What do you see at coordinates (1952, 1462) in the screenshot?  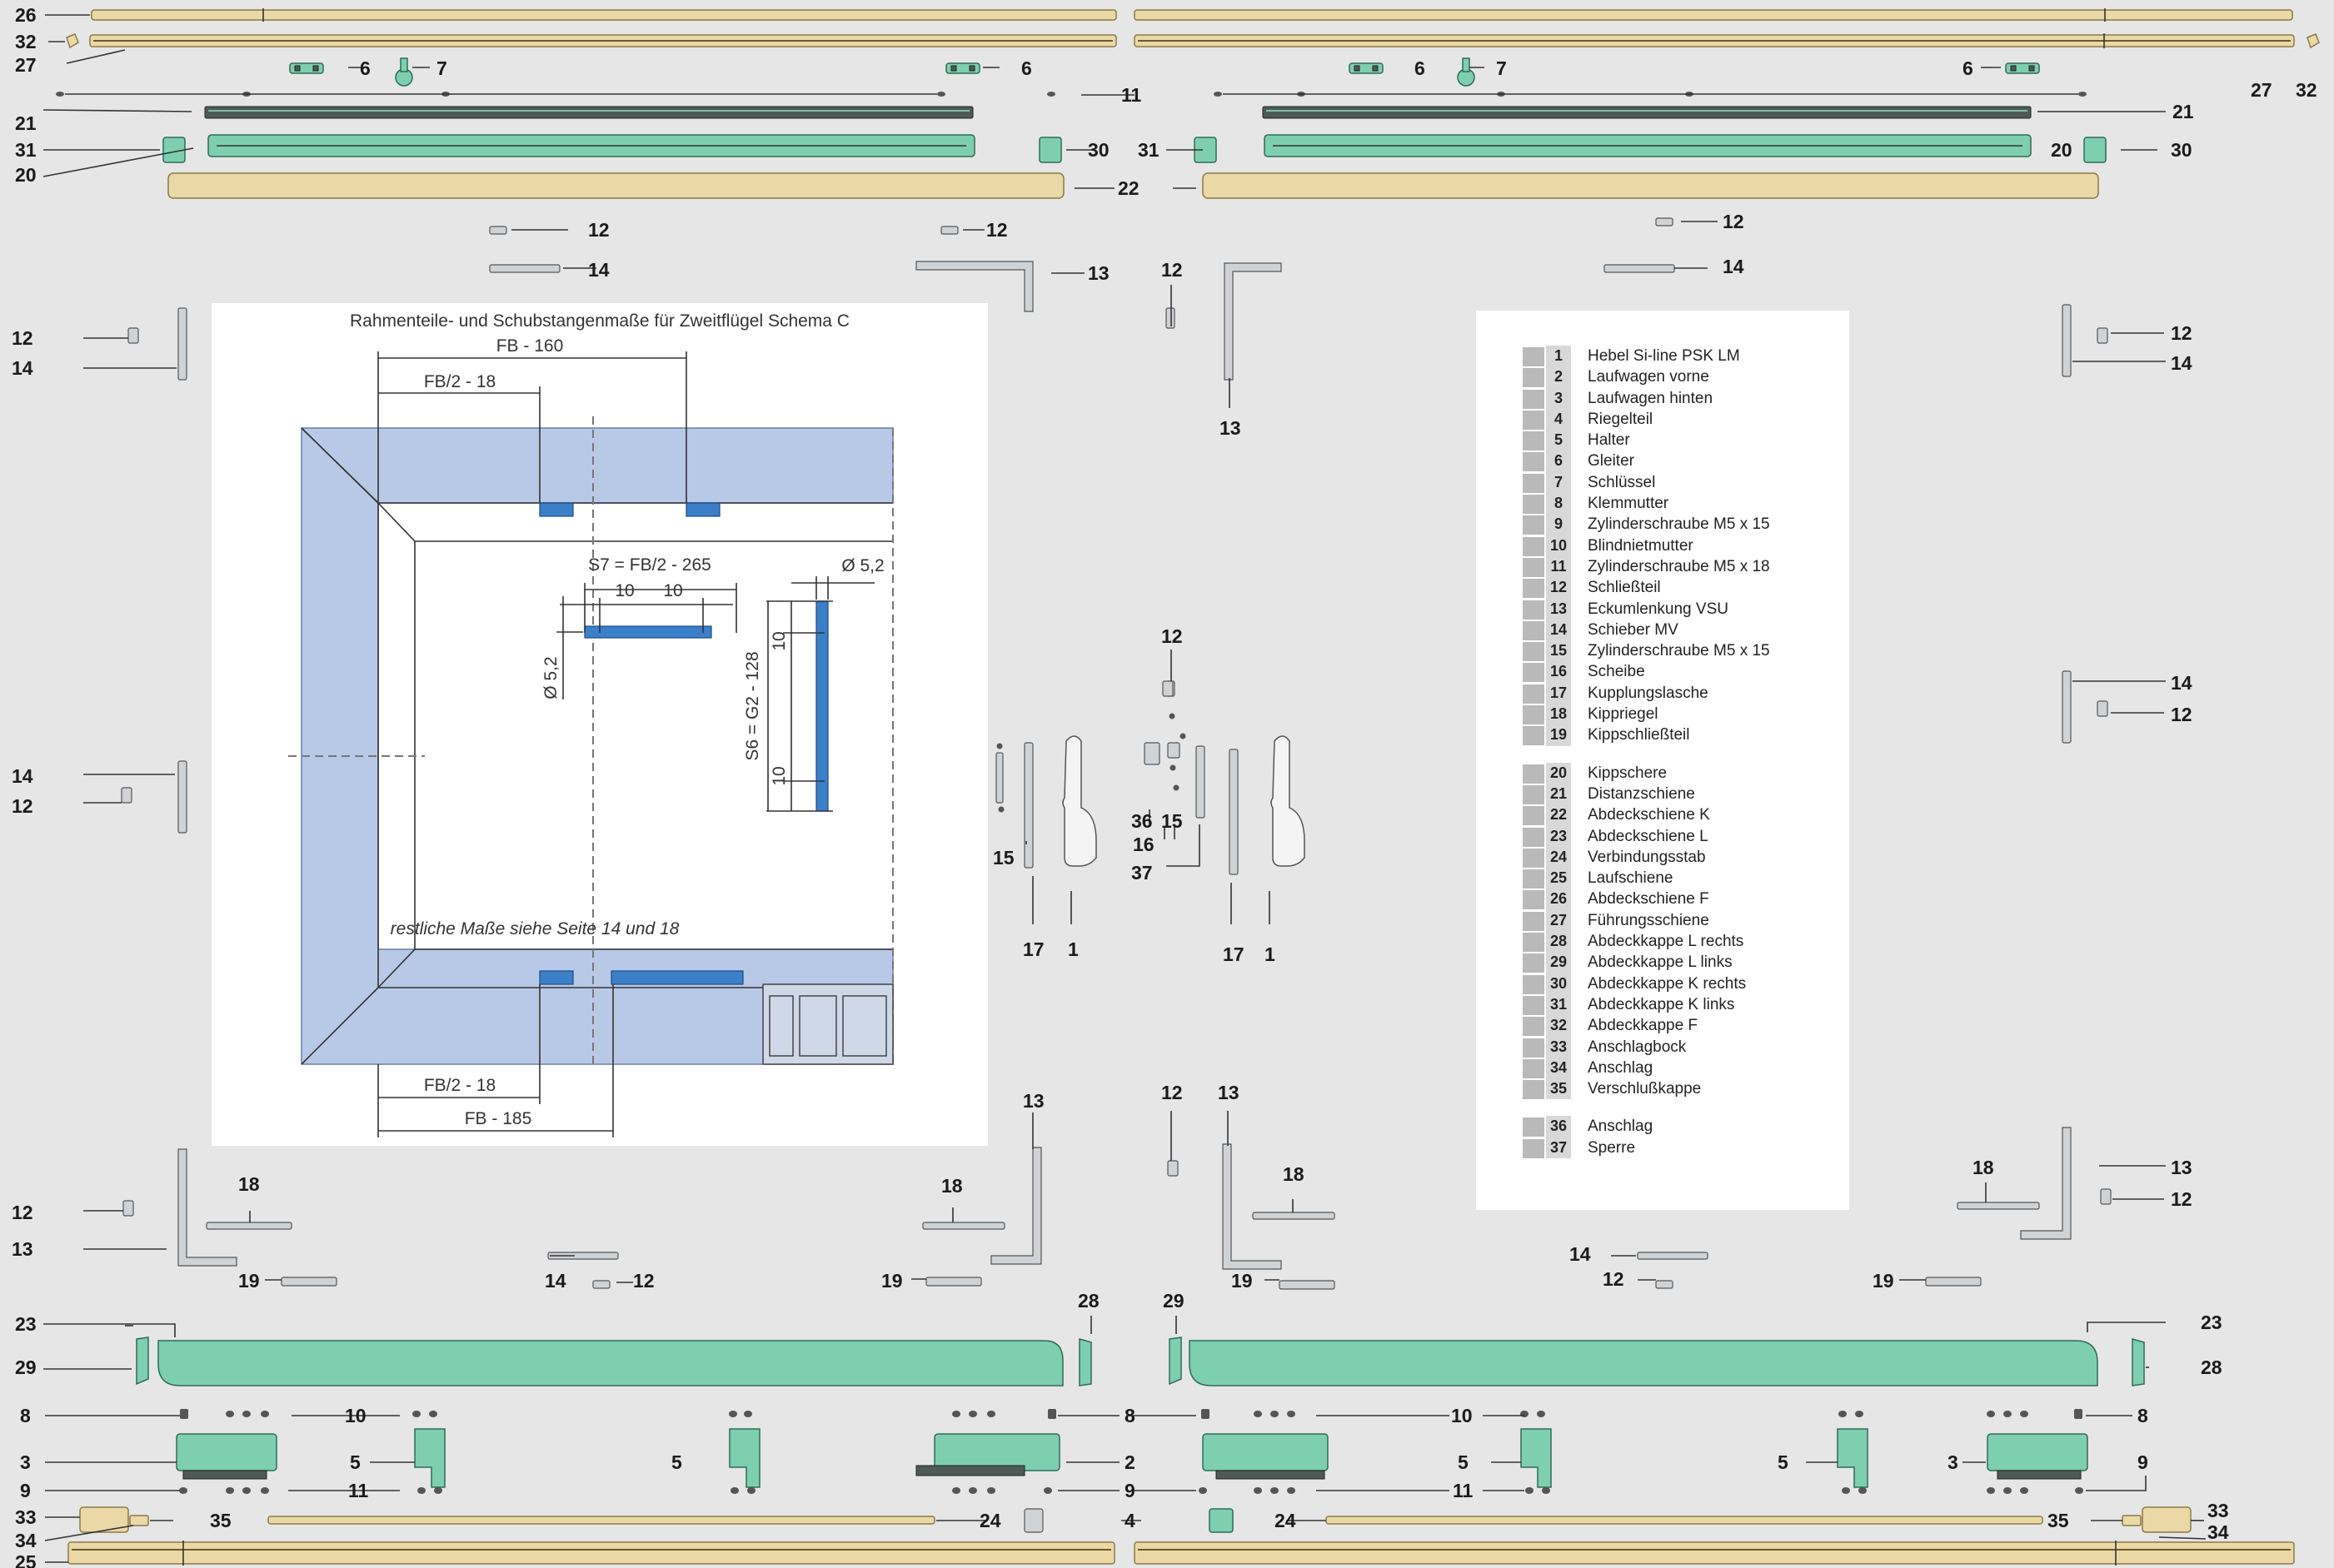 I see `callout-3b: 3` at bounding box center [1952, 1462].